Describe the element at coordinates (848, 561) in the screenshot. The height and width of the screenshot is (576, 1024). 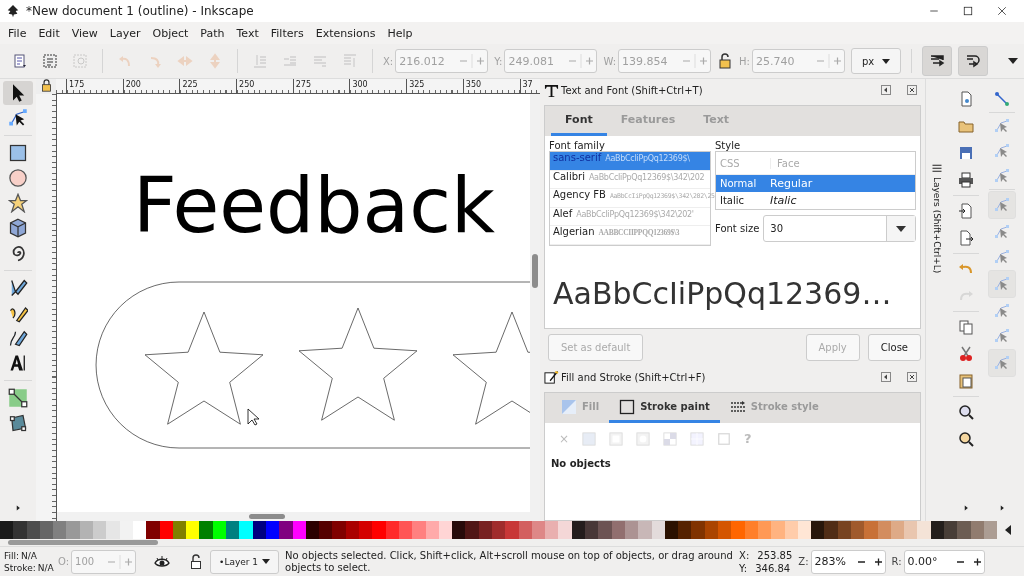
I see `number-field: 283%` at that location.